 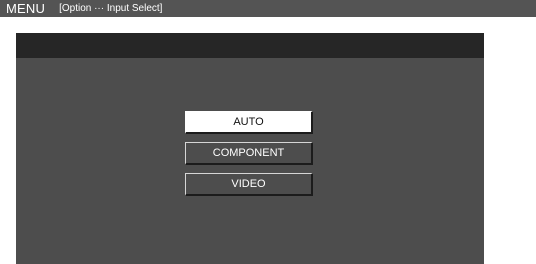 What do you see at coordinates (249, 153) in the screenshot?
I see `option-component-button: COMPONENT` at bounding box center [249, 153].